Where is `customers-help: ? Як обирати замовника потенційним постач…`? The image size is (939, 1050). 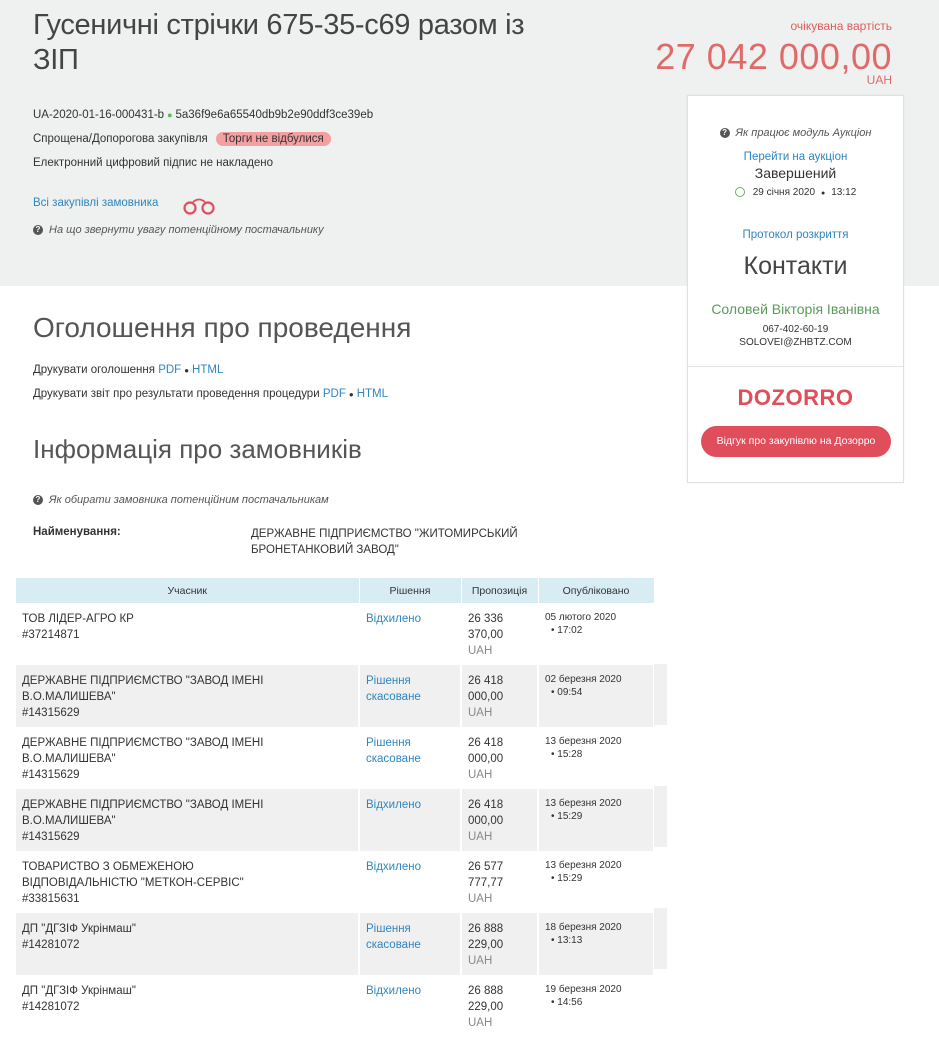
customers-help: ? Як обирати замовника потенційним постач… is located at coordinates (181, 500).